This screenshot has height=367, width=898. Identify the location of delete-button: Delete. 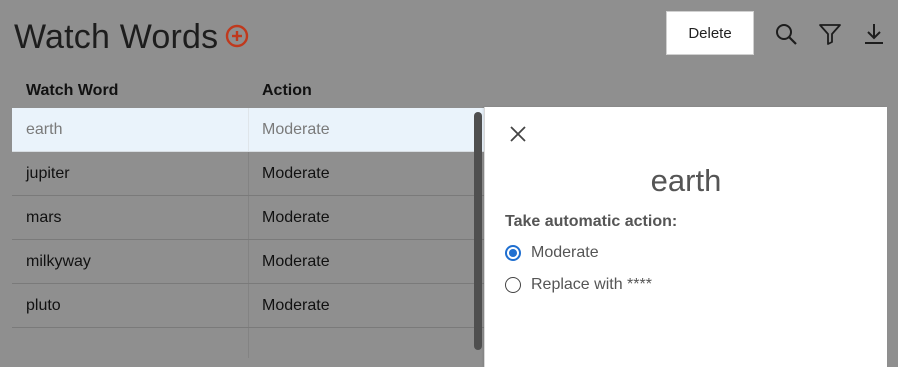
(710, 33).